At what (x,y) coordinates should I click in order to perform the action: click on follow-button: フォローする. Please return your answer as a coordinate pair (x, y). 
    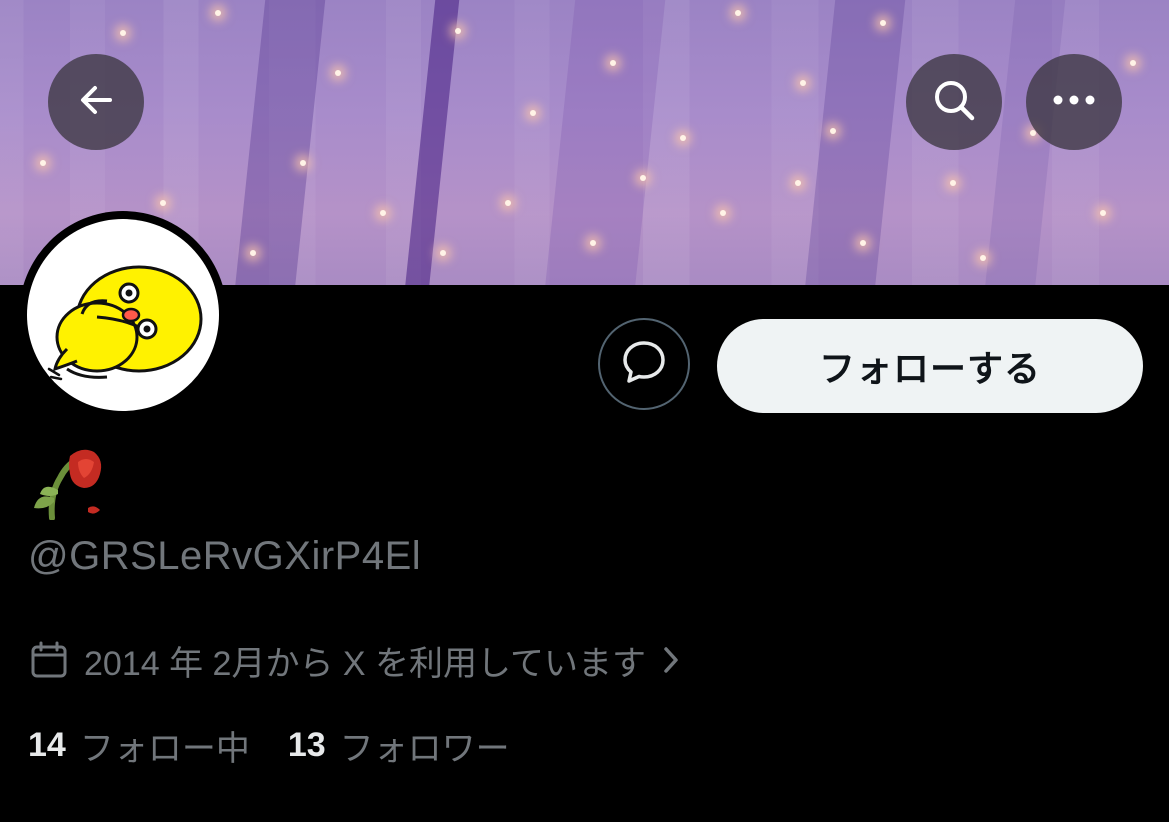
    Looking at the image, I should click on (930, 366).